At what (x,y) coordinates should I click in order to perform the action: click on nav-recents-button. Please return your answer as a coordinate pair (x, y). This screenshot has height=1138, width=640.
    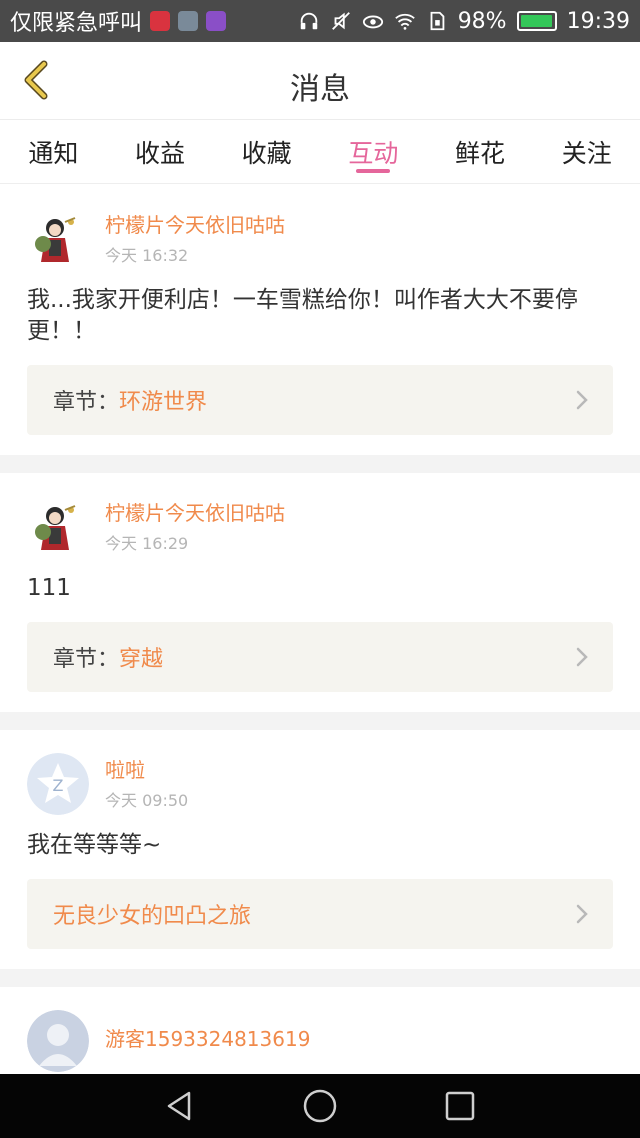
    Looking at the image, I should click on (460, 1106).